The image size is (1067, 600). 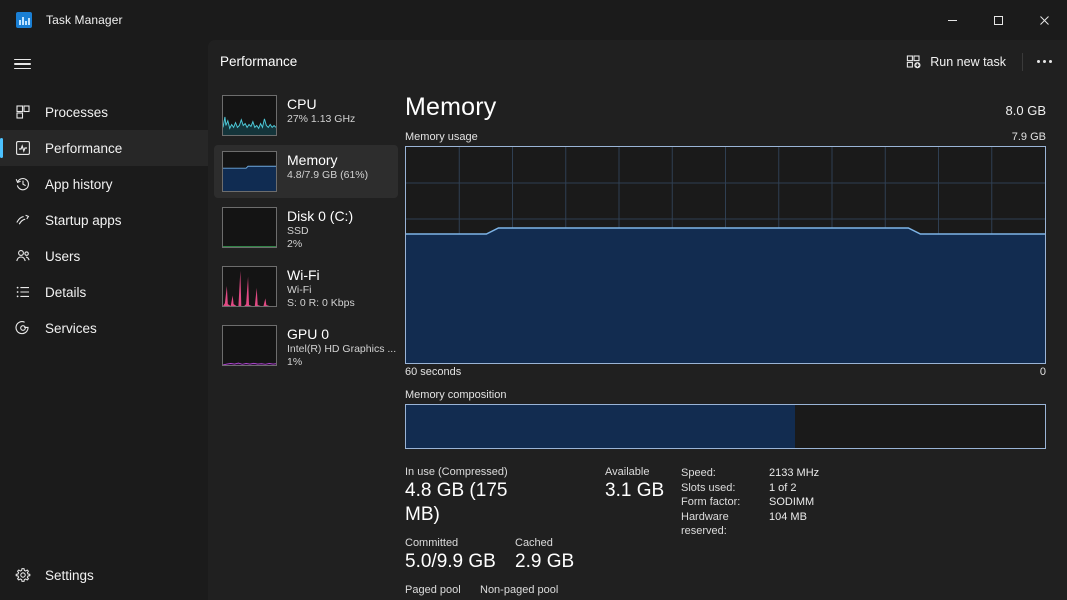 What do you see at coordinates (308, 334) in the screenshot?
I see `tile-title: GPU 0` at bounding box center [308, 334].